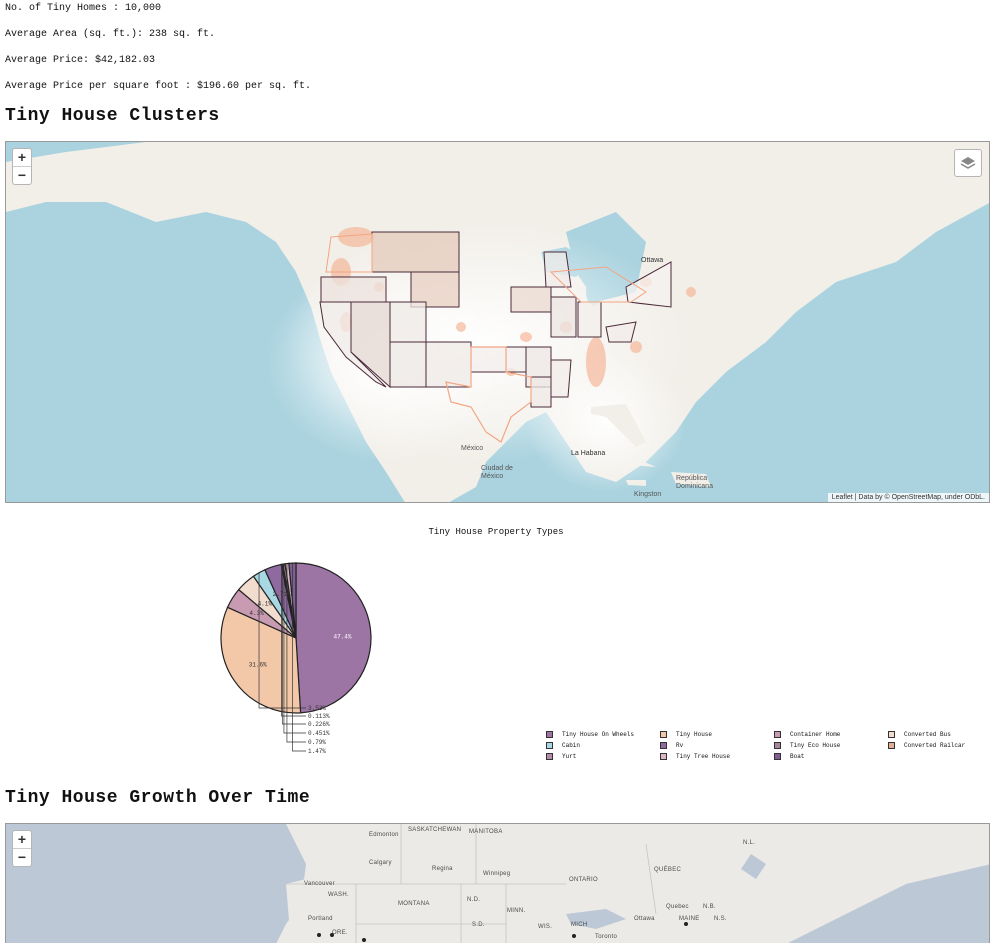 The height and width of the screenshot is (943, 992). Describe the element at coordinates (703, 756) in the screenshot. I see `legend-label: Tiny Tree House` at that location.